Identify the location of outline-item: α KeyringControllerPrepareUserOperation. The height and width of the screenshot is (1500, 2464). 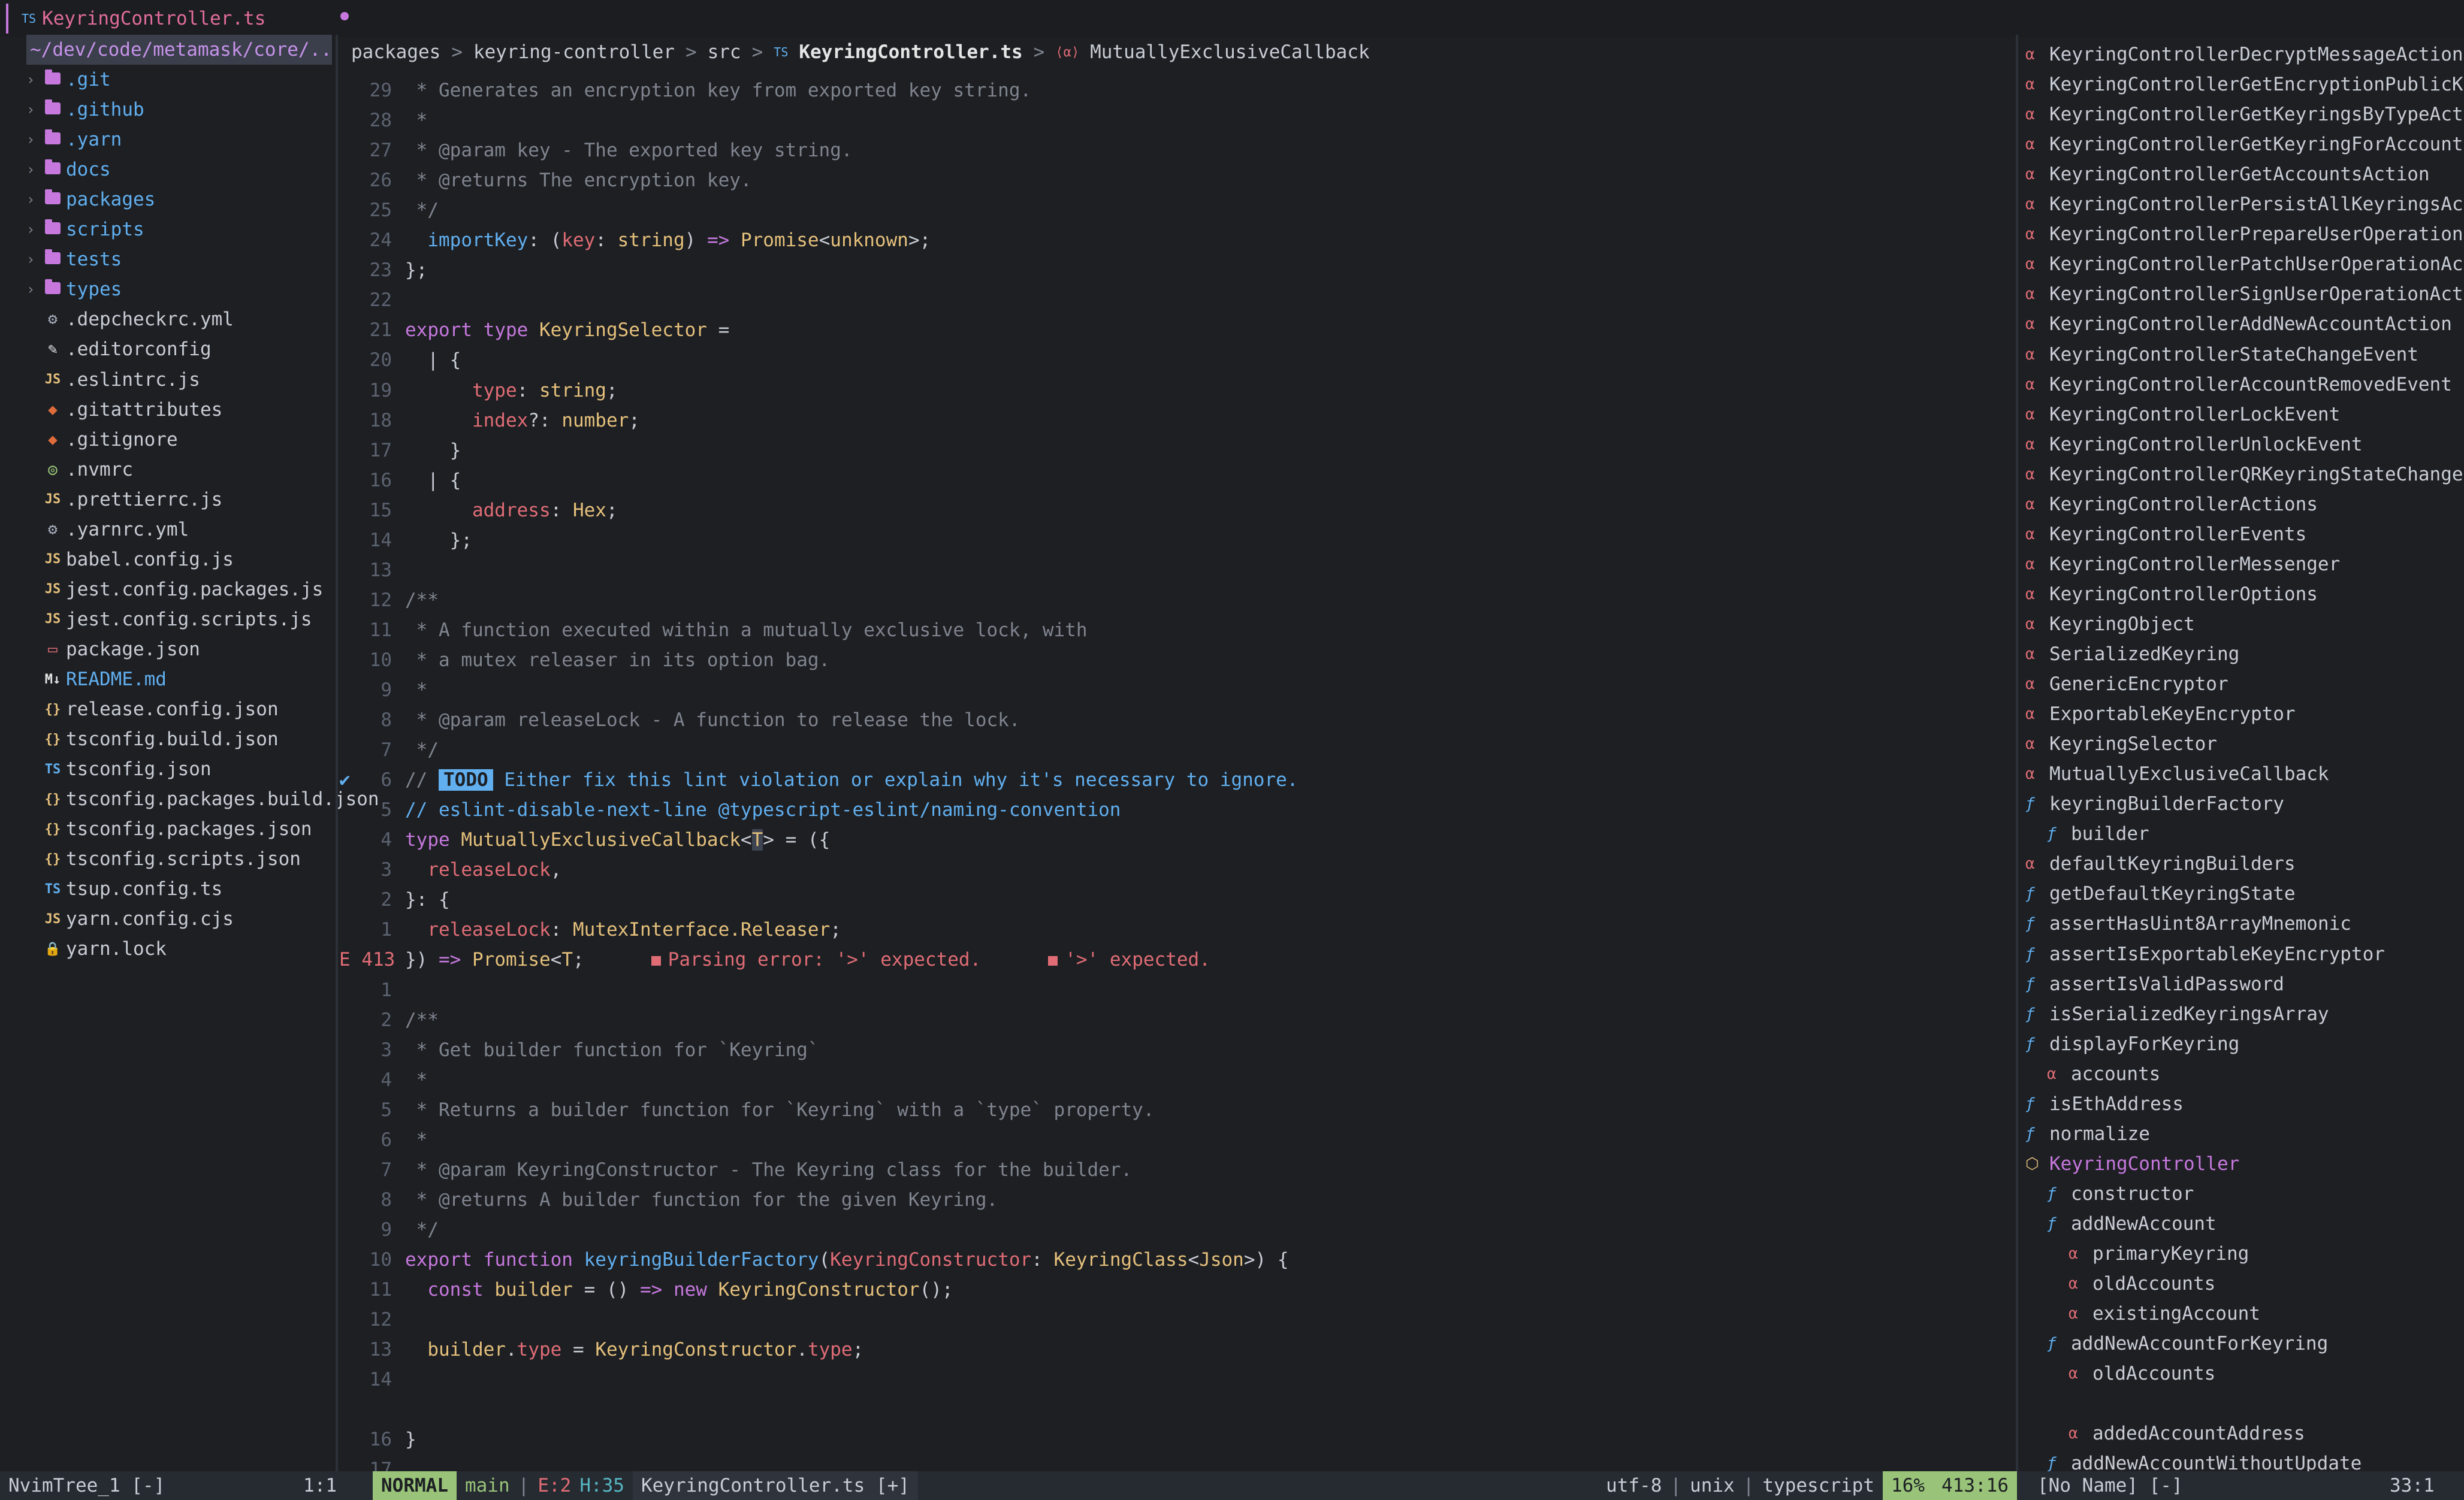
(2244, 234).